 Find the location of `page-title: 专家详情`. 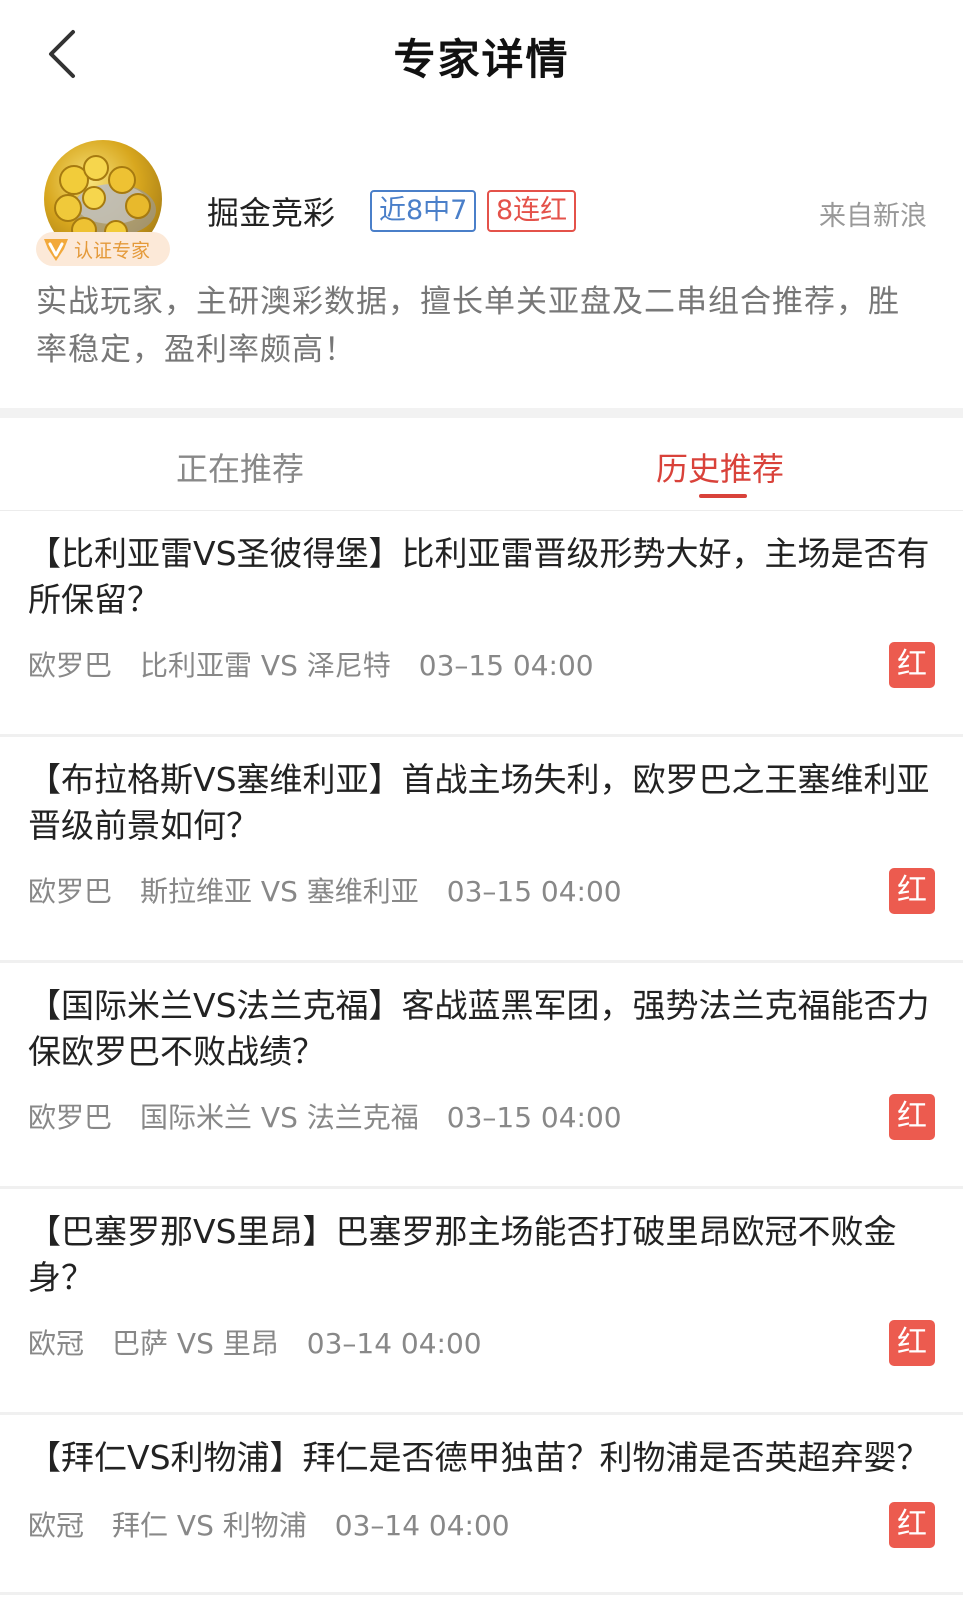

page-title: 专家详情 is located at coordinates (481, 59).